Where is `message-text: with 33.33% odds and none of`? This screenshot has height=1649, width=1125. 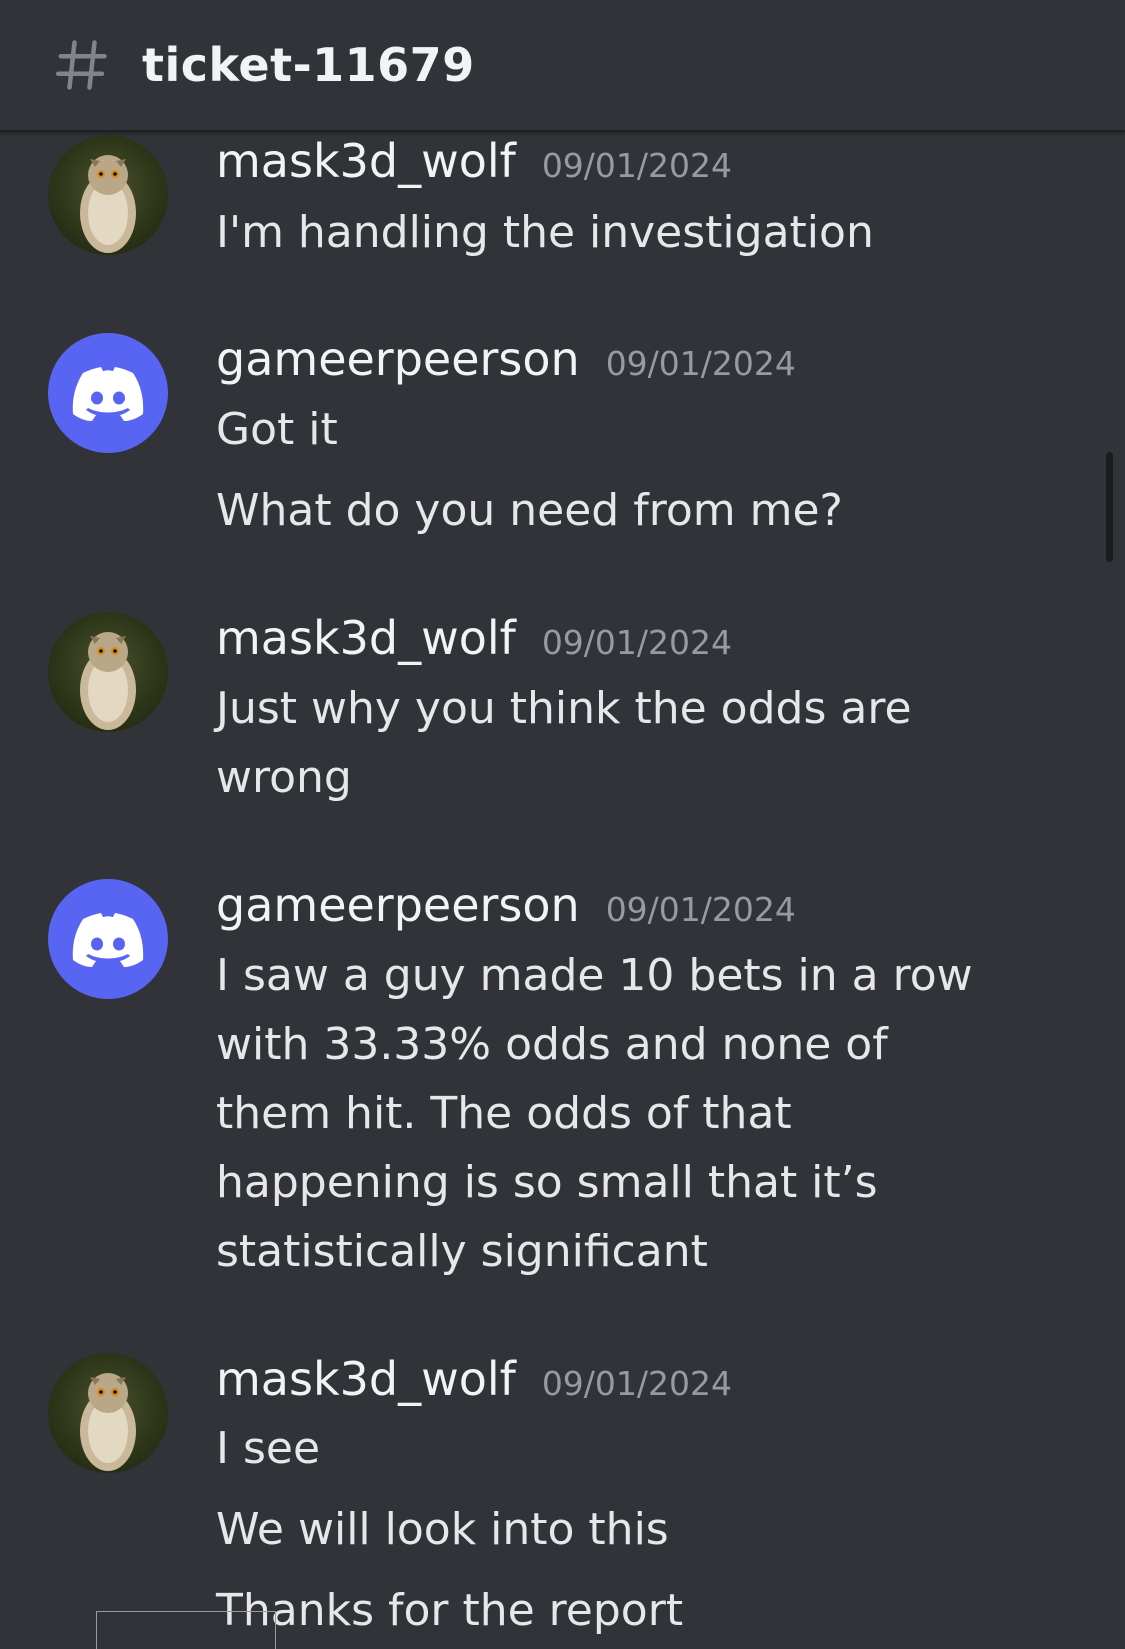
message-text: with 33.33% odds and none of is located at coordinates (552, 1044).